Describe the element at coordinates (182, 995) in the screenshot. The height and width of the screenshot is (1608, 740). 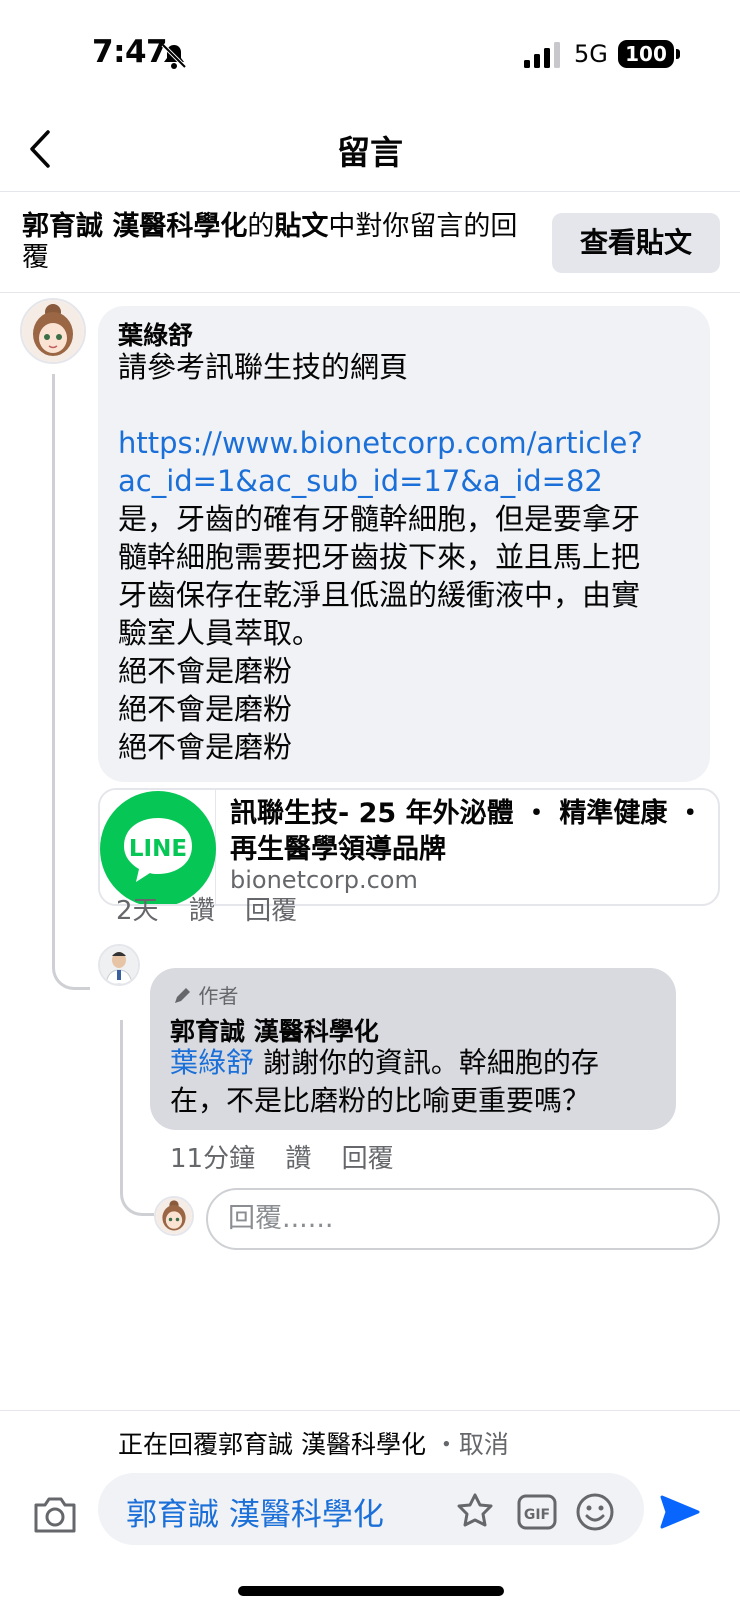
I see `pencil-icon` at that location.